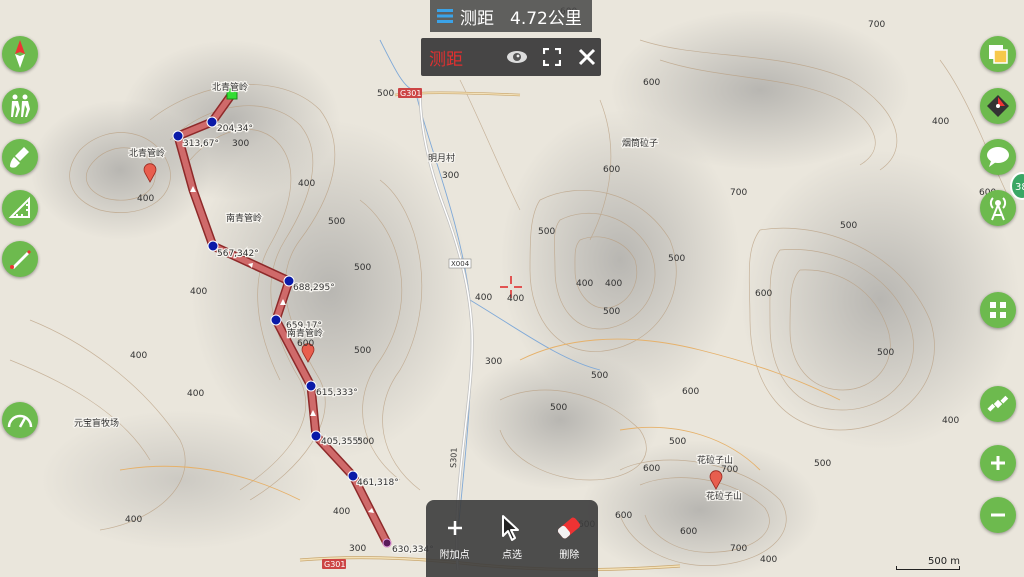  I want to click on road-label-x004: X004, so click(460, 264).